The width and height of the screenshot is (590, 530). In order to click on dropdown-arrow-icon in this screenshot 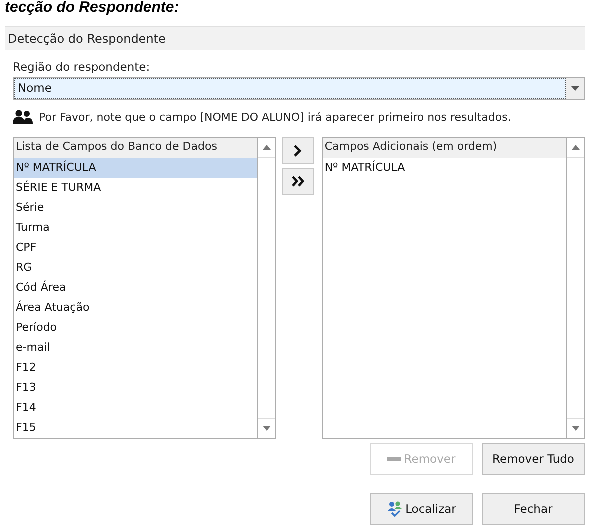, I will do `click(575, 88)`.